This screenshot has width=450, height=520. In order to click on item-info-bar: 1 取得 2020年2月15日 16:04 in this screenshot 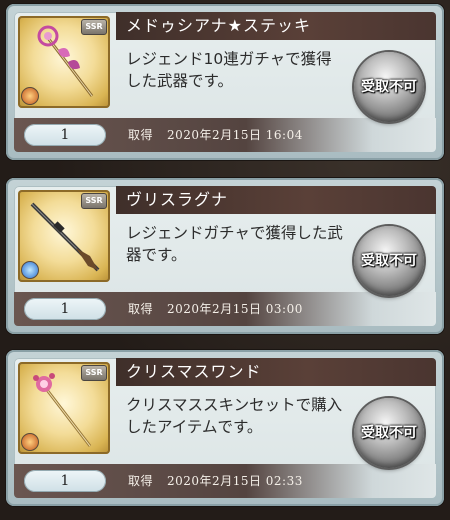, I will do `click(225, 135)`.